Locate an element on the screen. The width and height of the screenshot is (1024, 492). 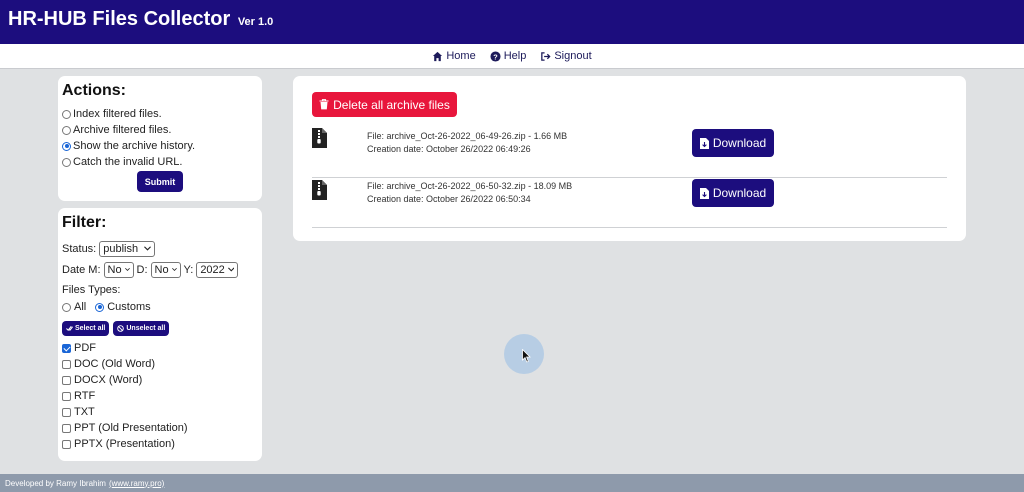
select-all-label: Select all is located at coordinates (90, 328).